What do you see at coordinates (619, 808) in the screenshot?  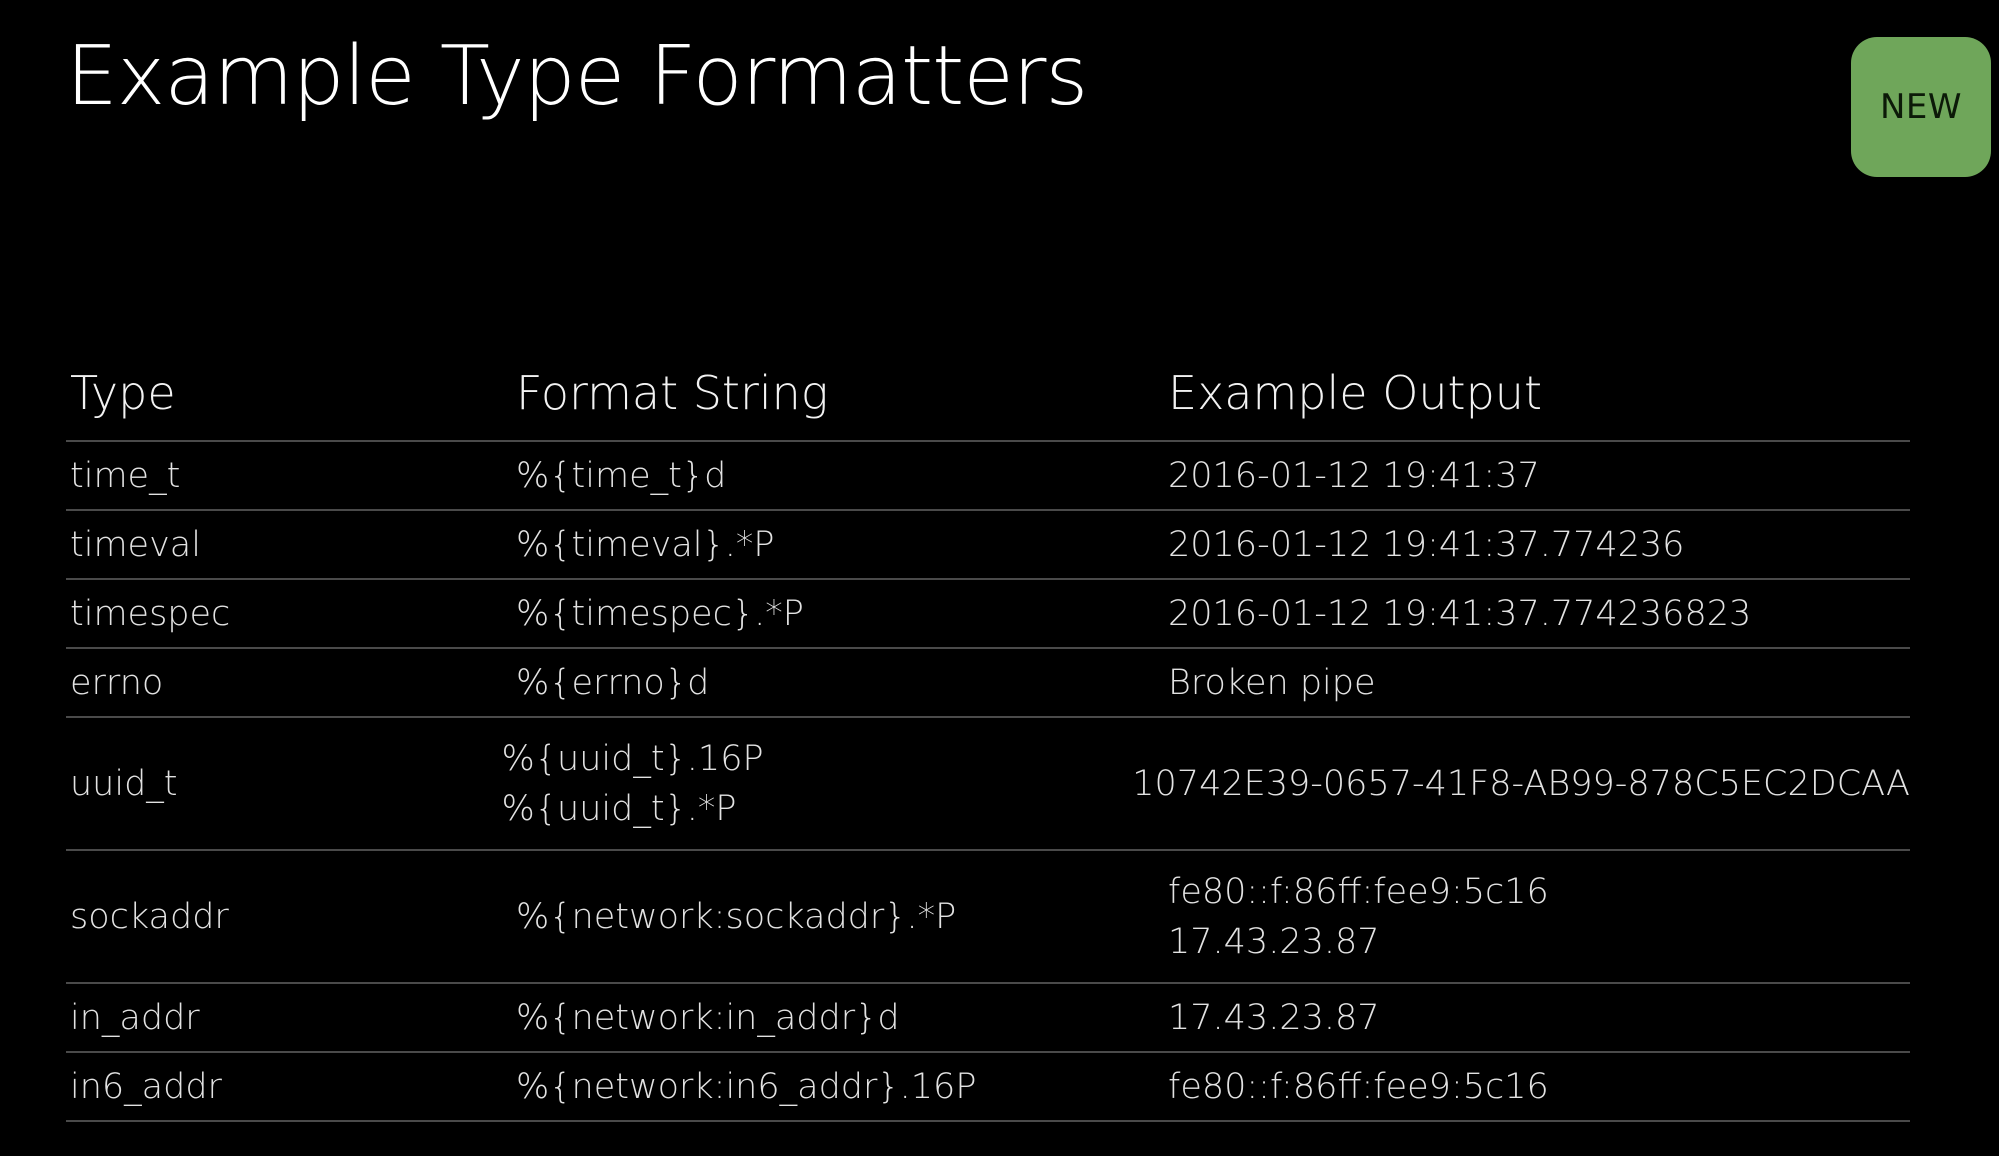 I see `format-line: %{uuid_t}.*P` at bounding box center [619, 808].